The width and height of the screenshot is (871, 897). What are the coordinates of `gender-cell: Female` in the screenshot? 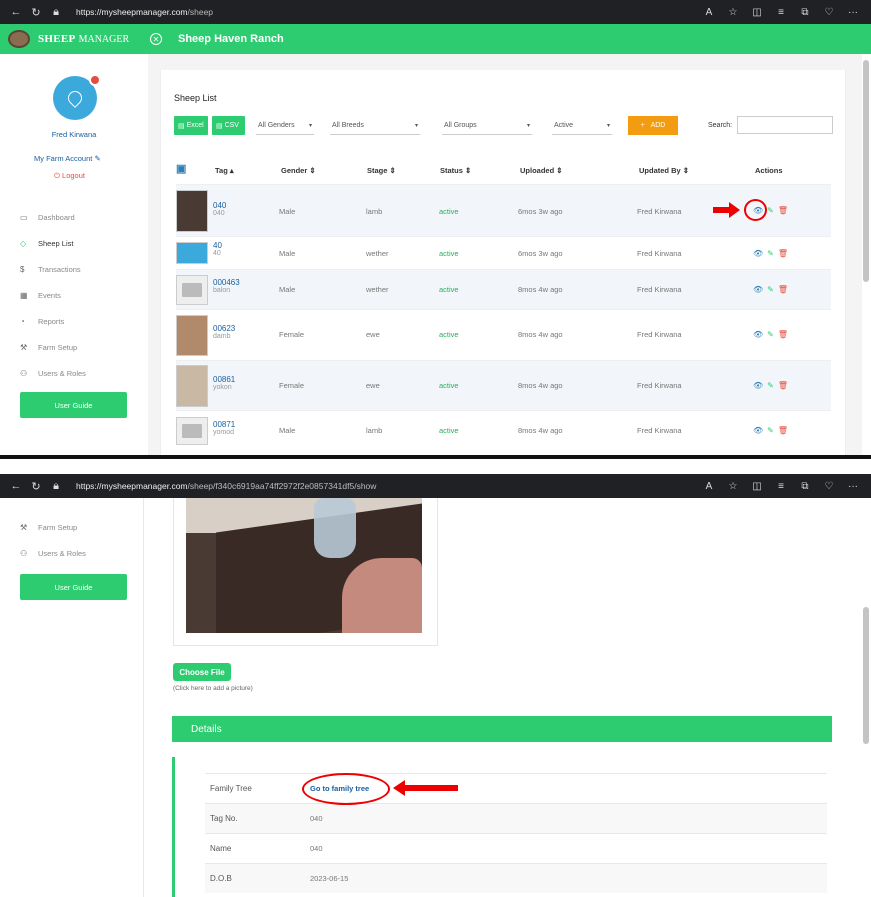 It's located at (292, 334).